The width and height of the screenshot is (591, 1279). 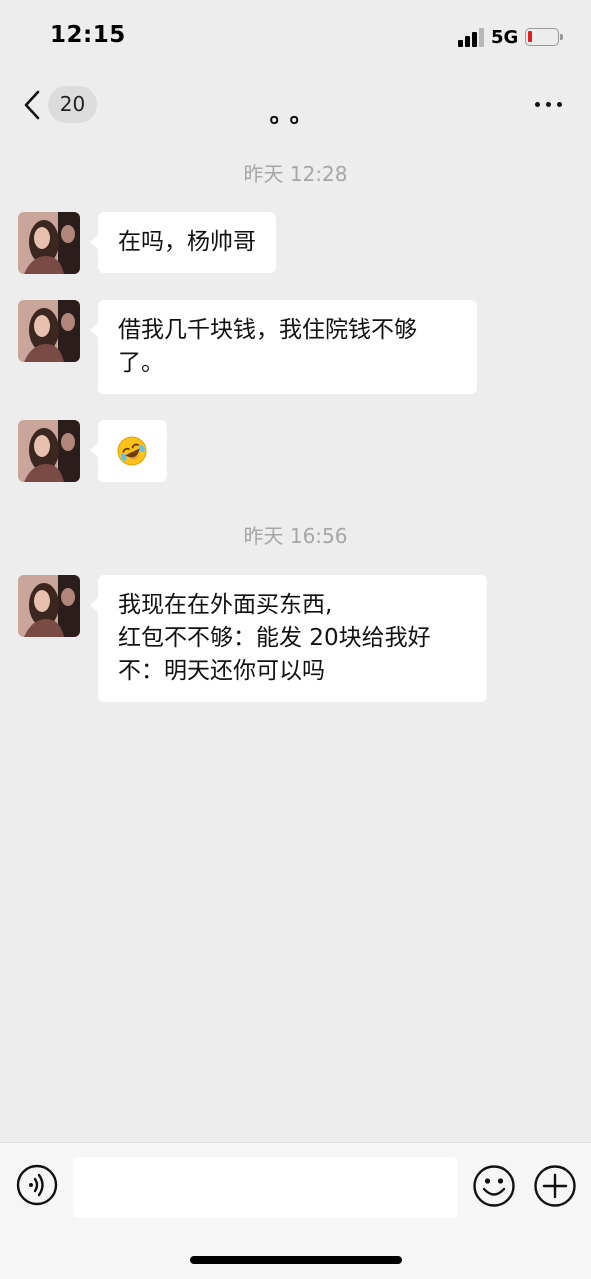 What do you see at coordinates (471, 37) in the screenshot?
I see `cellular-signal-icon` at bounding box center [471, 37].